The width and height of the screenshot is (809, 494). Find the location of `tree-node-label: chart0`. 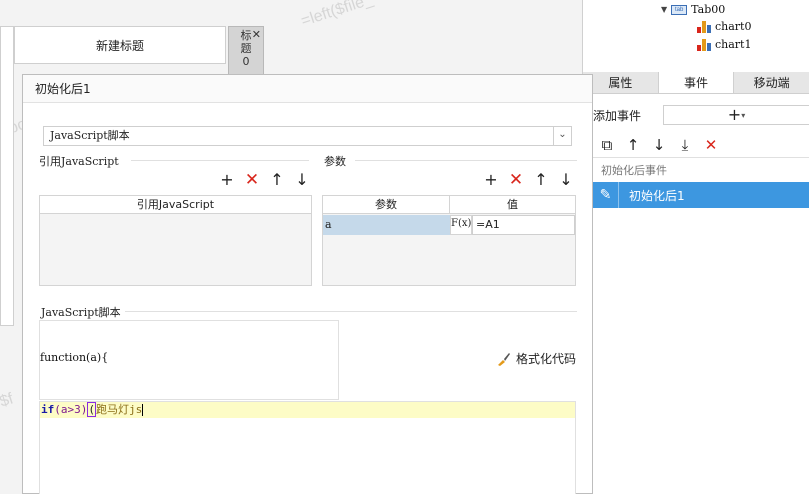

tree-node-label: chart0 is located at coordinates (733, 26).